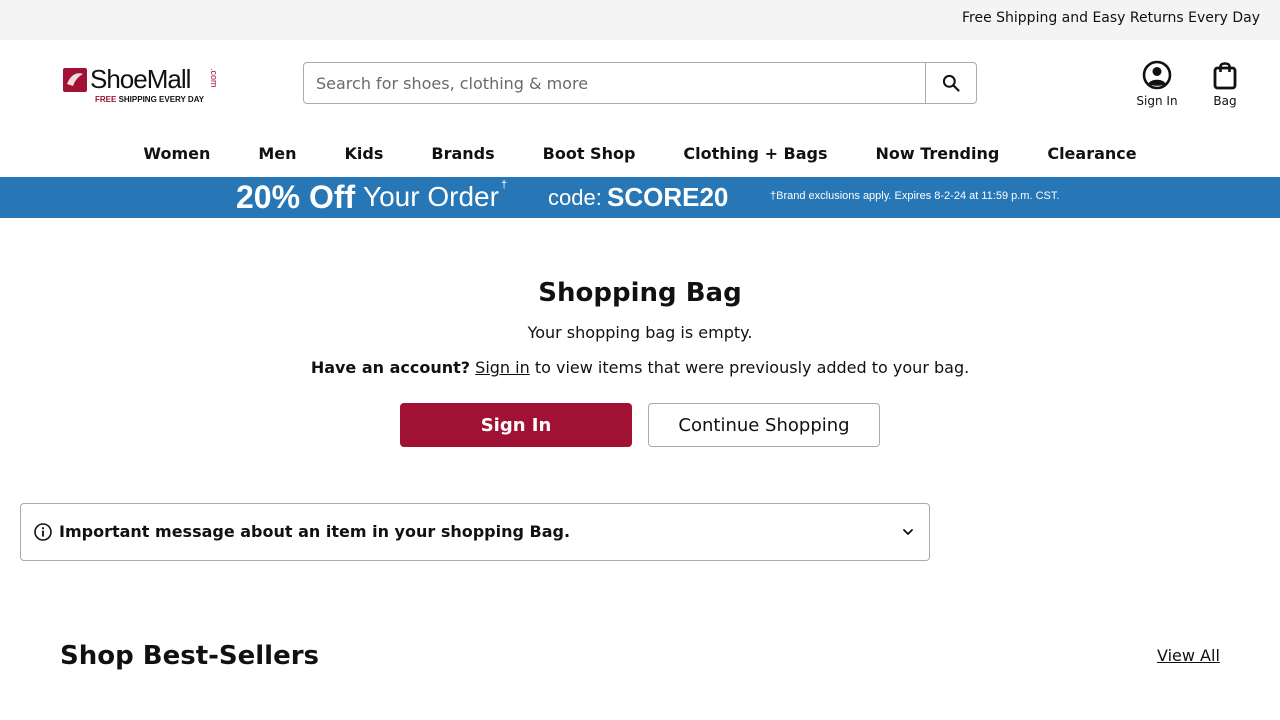 This screenshot has height=720, width=1280. What do you see at coordinates (390, 367) in the screenshot?
I see `account-prompt-bold: Have an account?` at bounding box center [390, 367].